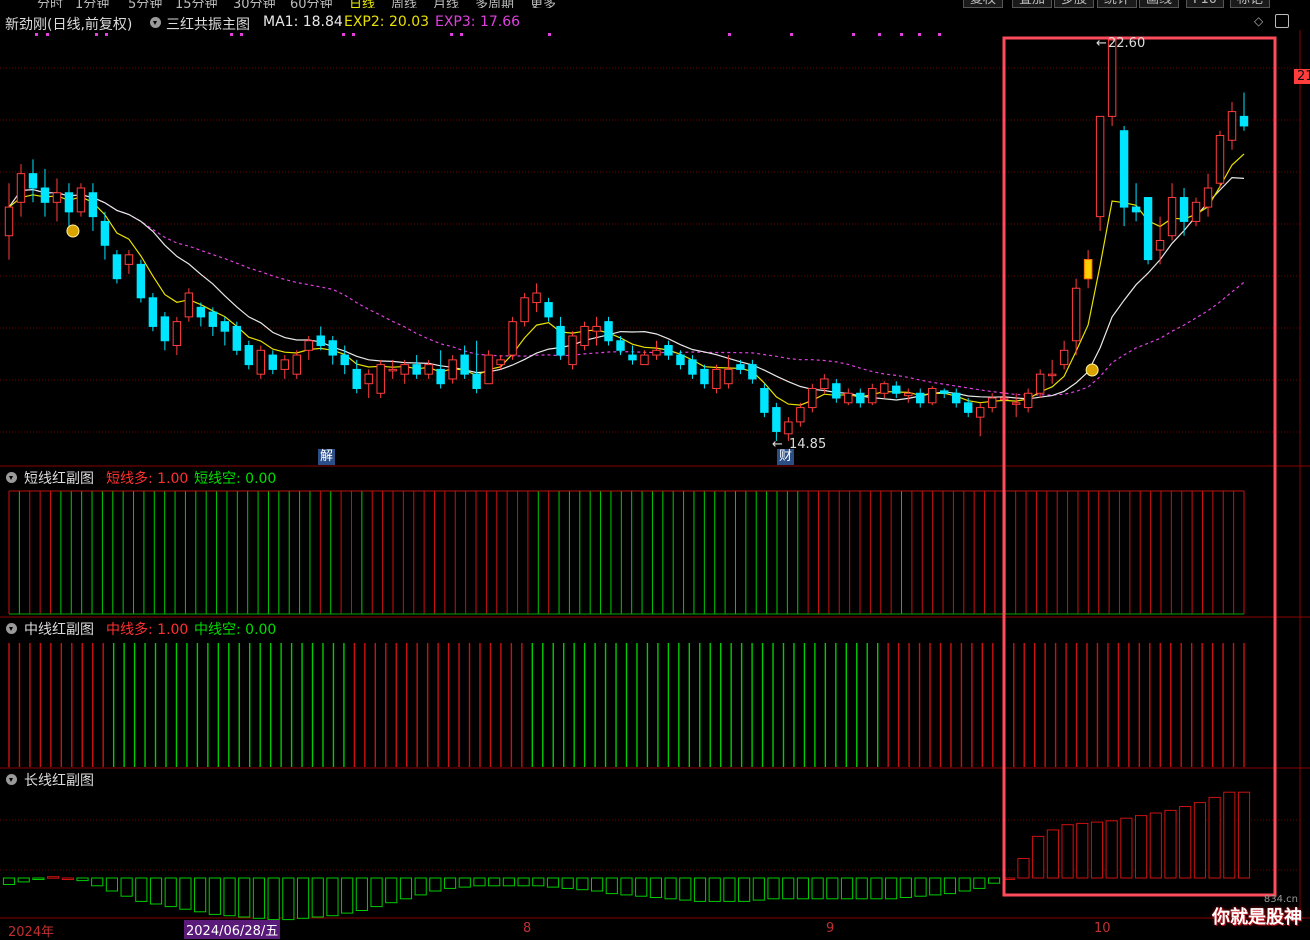 The image size is (1310, 940). Describe the element at coordinates (387, 22) in the screenshot. I see `exp2-label: EXP2: 20.03` at that location.